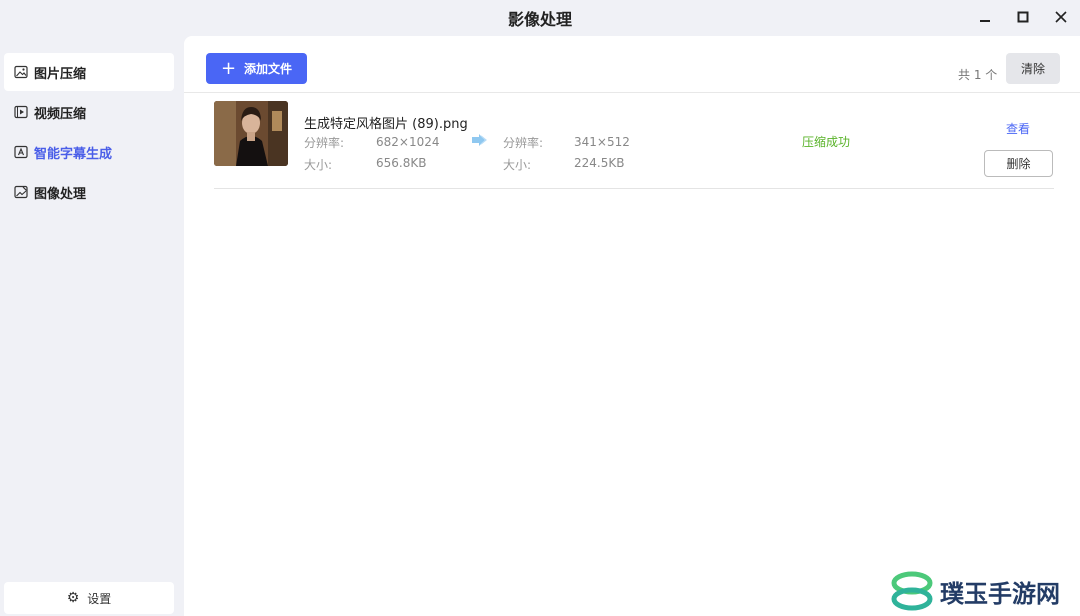 The height and width of the screenshot is (616, 1080). Describe the element at coordinates (401, 163) in the screenshot. I see `orig-size-value: 656.8KB` at that location.